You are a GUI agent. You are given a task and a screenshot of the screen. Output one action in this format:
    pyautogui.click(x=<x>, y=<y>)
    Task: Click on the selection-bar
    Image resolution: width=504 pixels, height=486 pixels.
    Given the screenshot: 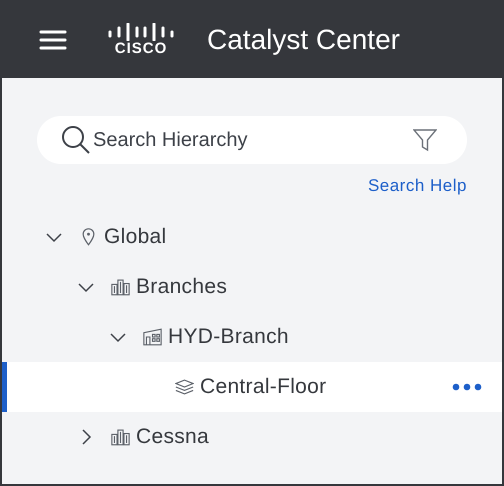 What is the action you would take?
    pyautogui.click(x=4, y=387)
    